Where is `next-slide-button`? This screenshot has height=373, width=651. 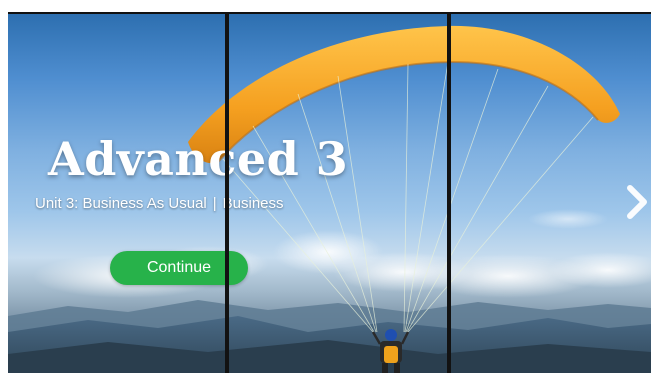 next-slide-button is located at coordinates (637, 202).